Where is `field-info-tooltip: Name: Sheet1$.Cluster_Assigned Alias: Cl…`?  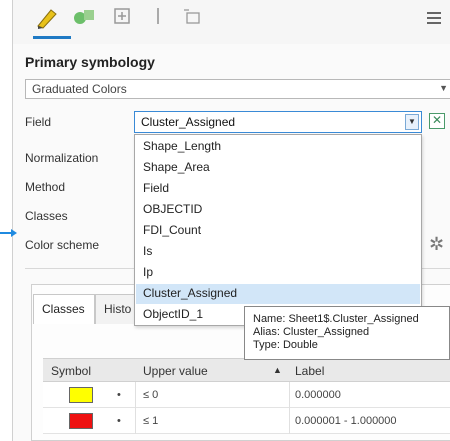
field-info-tooltip: Name: Sheet1$.Cluster_Assigned Alias: Cl… is located at coordinates (347, 333).